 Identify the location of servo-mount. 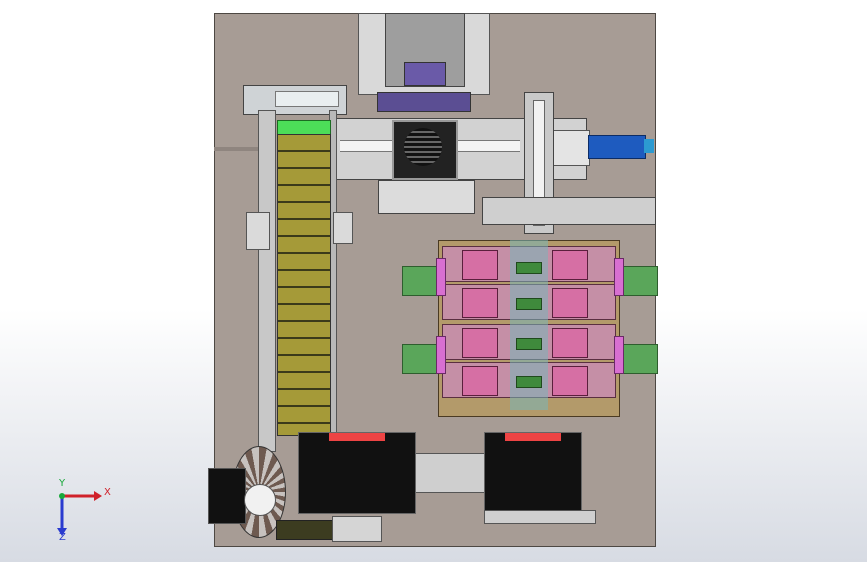
(569, 148).